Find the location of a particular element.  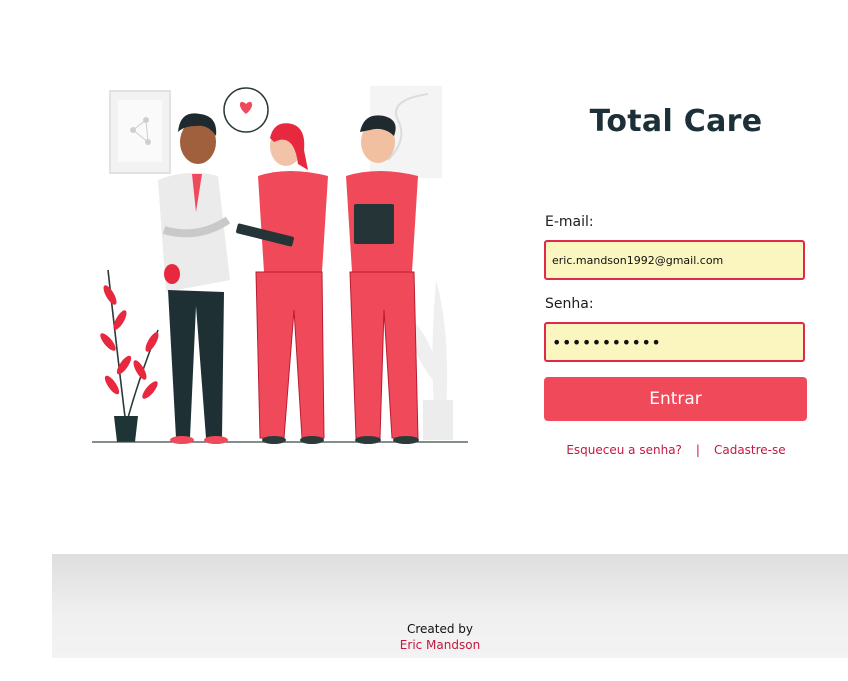

footer-created-by: Created by is located at coordinates (440, 629).